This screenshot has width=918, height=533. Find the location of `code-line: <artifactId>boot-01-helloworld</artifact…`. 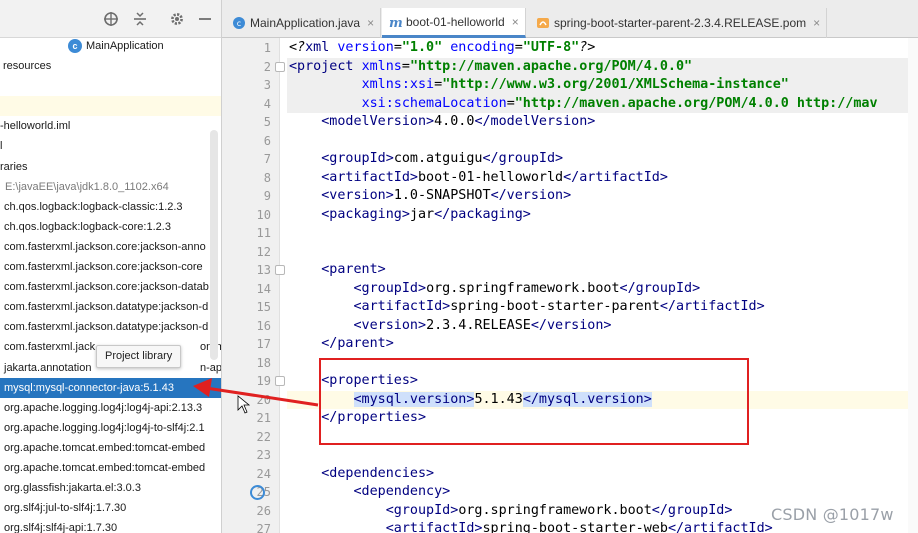

code-line: <artifactId>boot-01-helloworld</artifact… is located at coordinates (478, 178).